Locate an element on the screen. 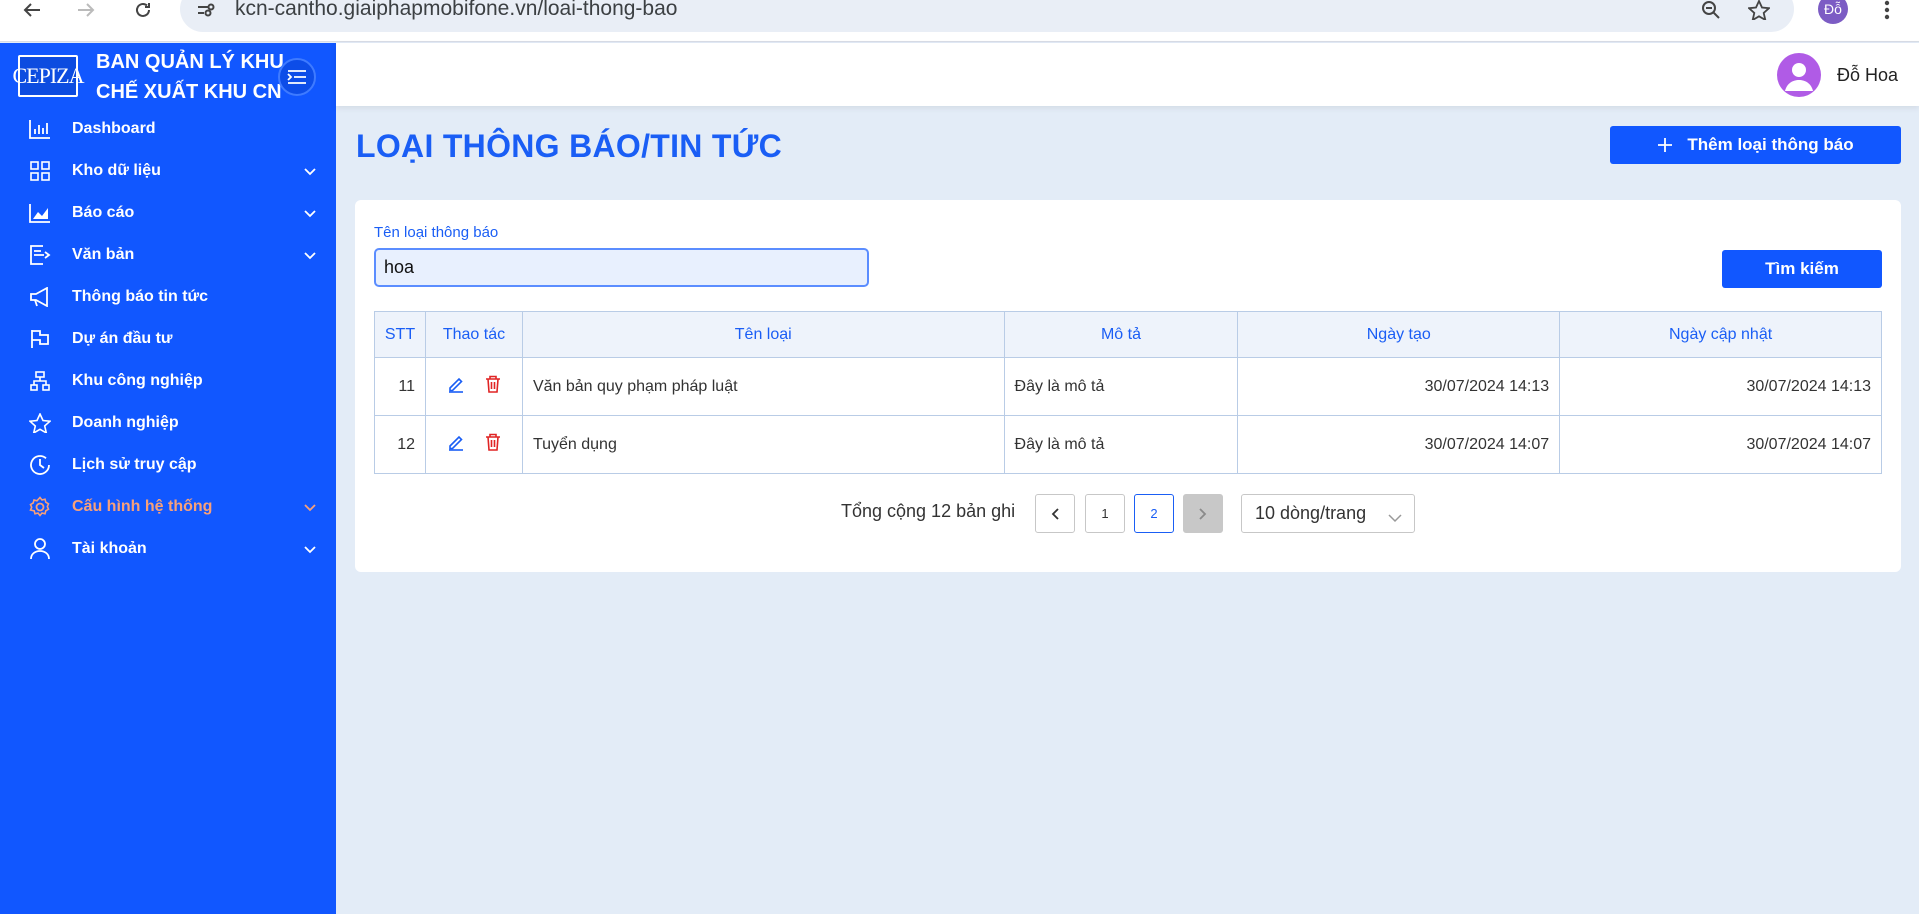 This screenshot has width=1919, height=914. add-button-label: Thêm loại thông báo is located at coordinates (1770, 144).